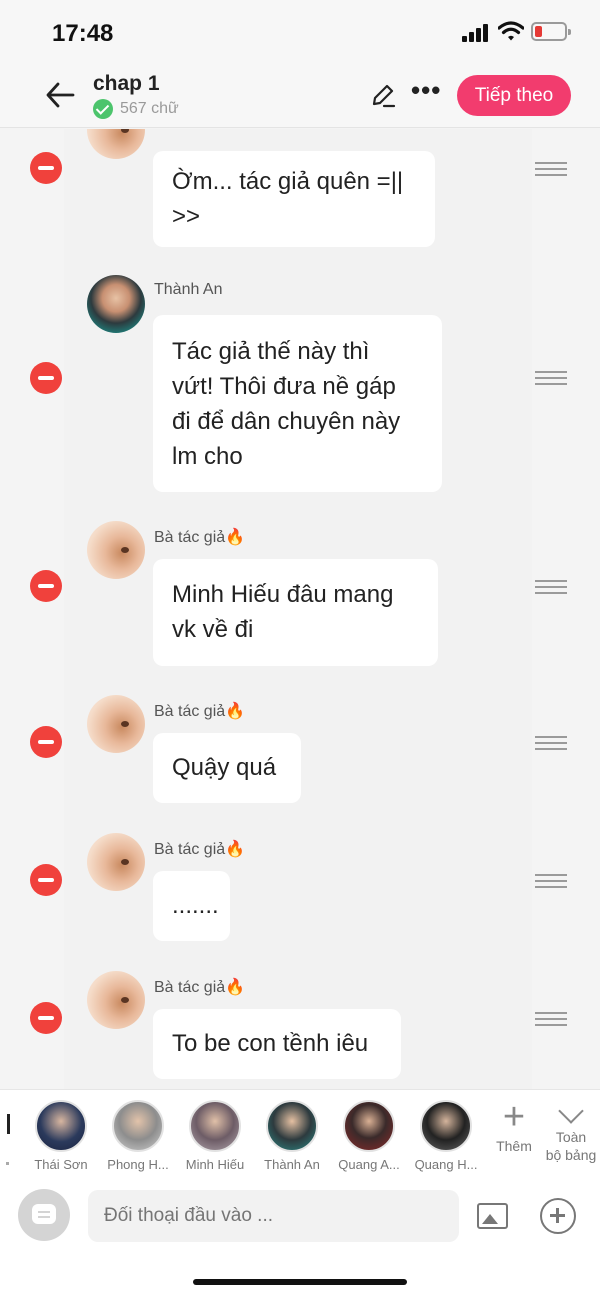 The width and height of the screenshot is (600, 1299). I want to click on expand-all-label-line1: Toàn, so click(571, 1137).